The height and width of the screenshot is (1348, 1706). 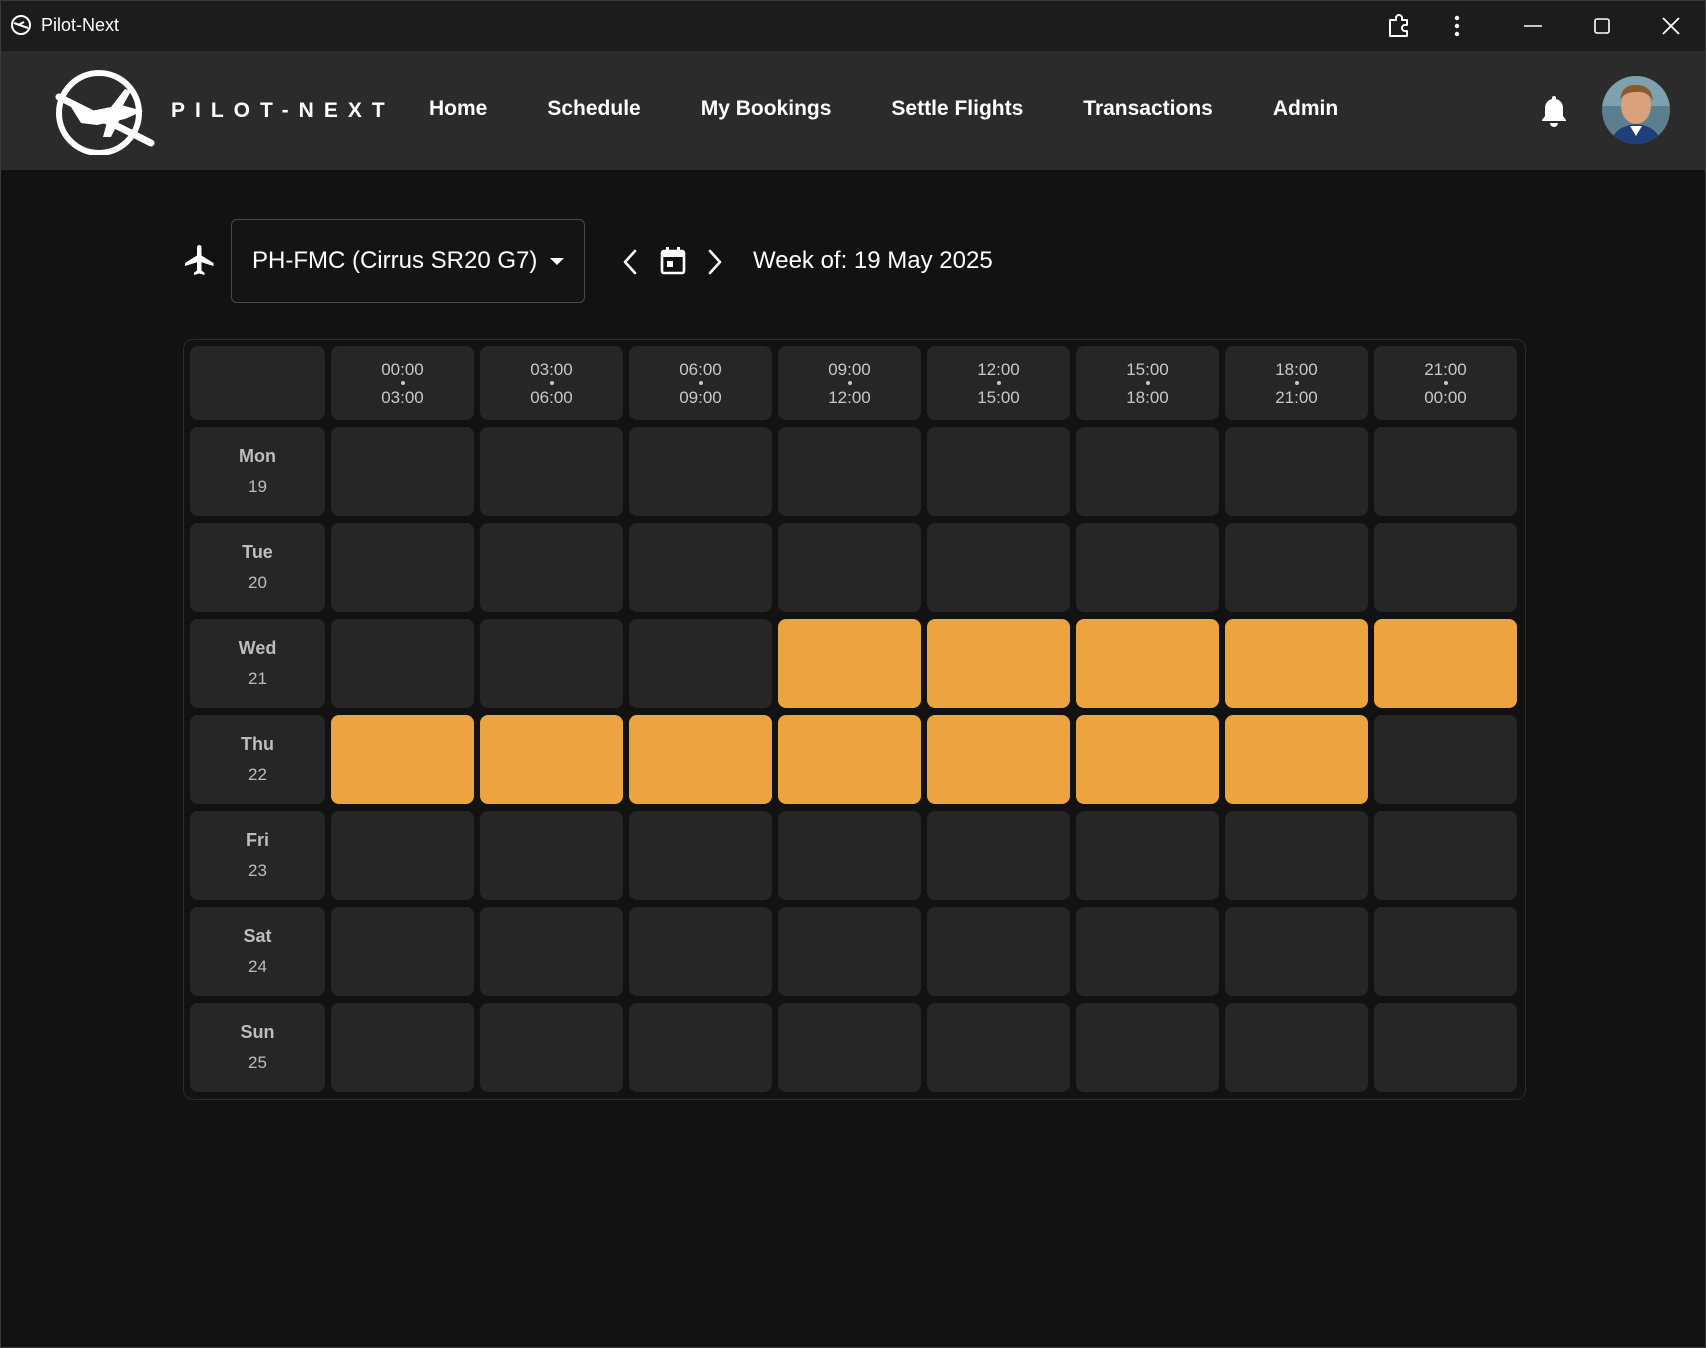 What do you see at coordinates (257, 383) in the screenshot?
I see `grid-corner` at bounding box center [257, 383].